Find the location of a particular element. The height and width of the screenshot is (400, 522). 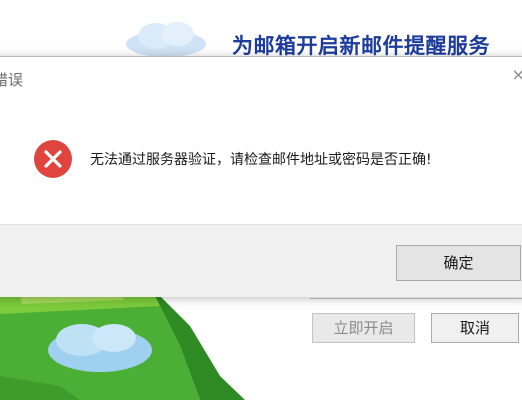

enable-now-button: 立即开启 is located at coordinates (363, 328).